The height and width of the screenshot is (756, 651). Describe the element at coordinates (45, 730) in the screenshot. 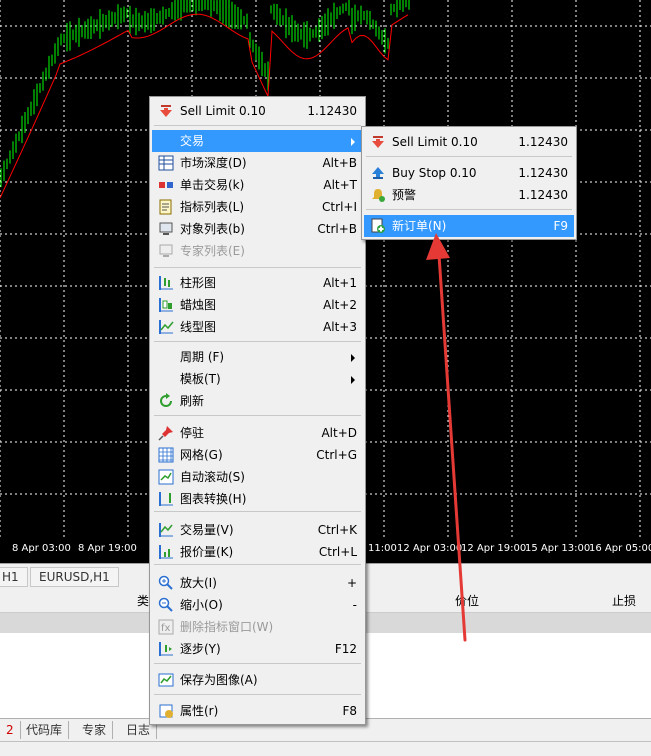

I see `tab-code-base: 代码库` at that location.